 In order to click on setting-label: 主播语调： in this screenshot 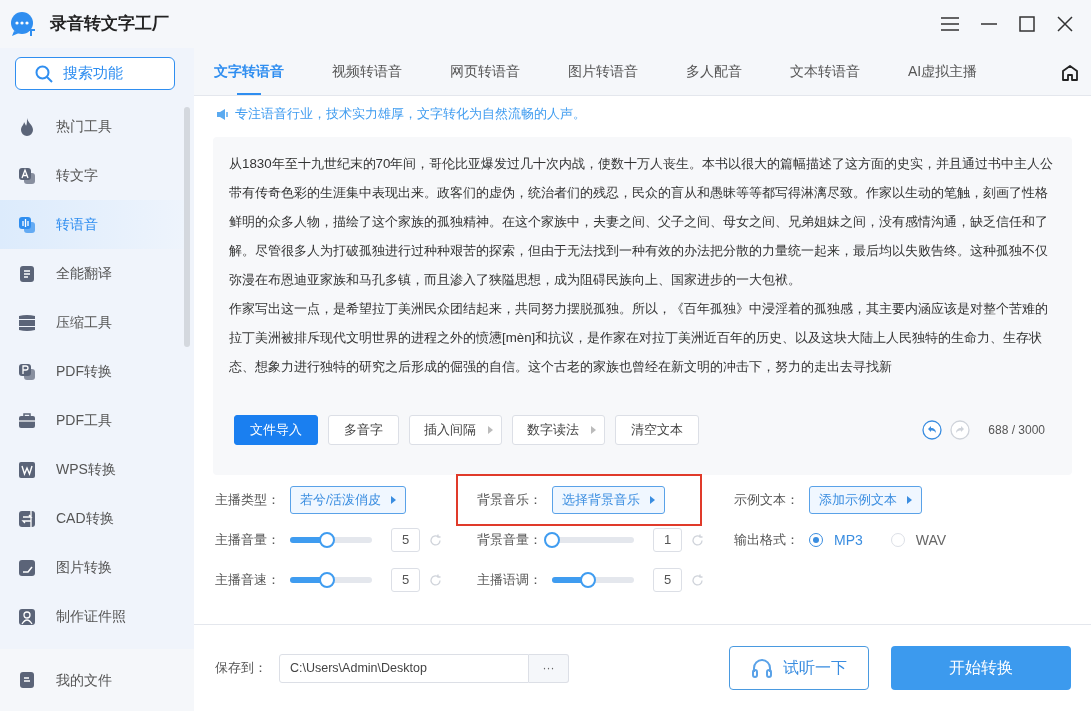, I will do `click(510, 580)`.